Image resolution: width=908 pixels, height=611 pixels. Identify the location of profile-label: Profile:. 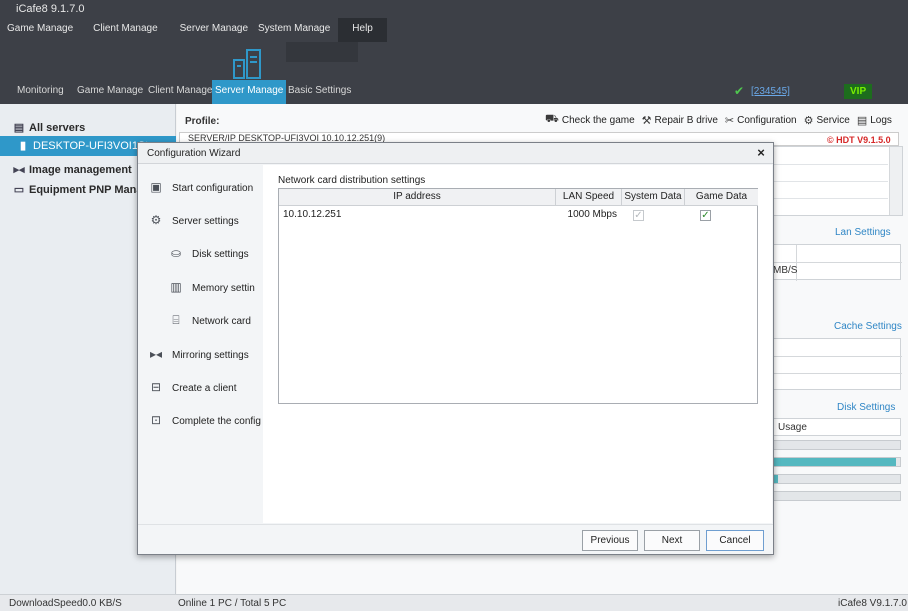
(202, 121).